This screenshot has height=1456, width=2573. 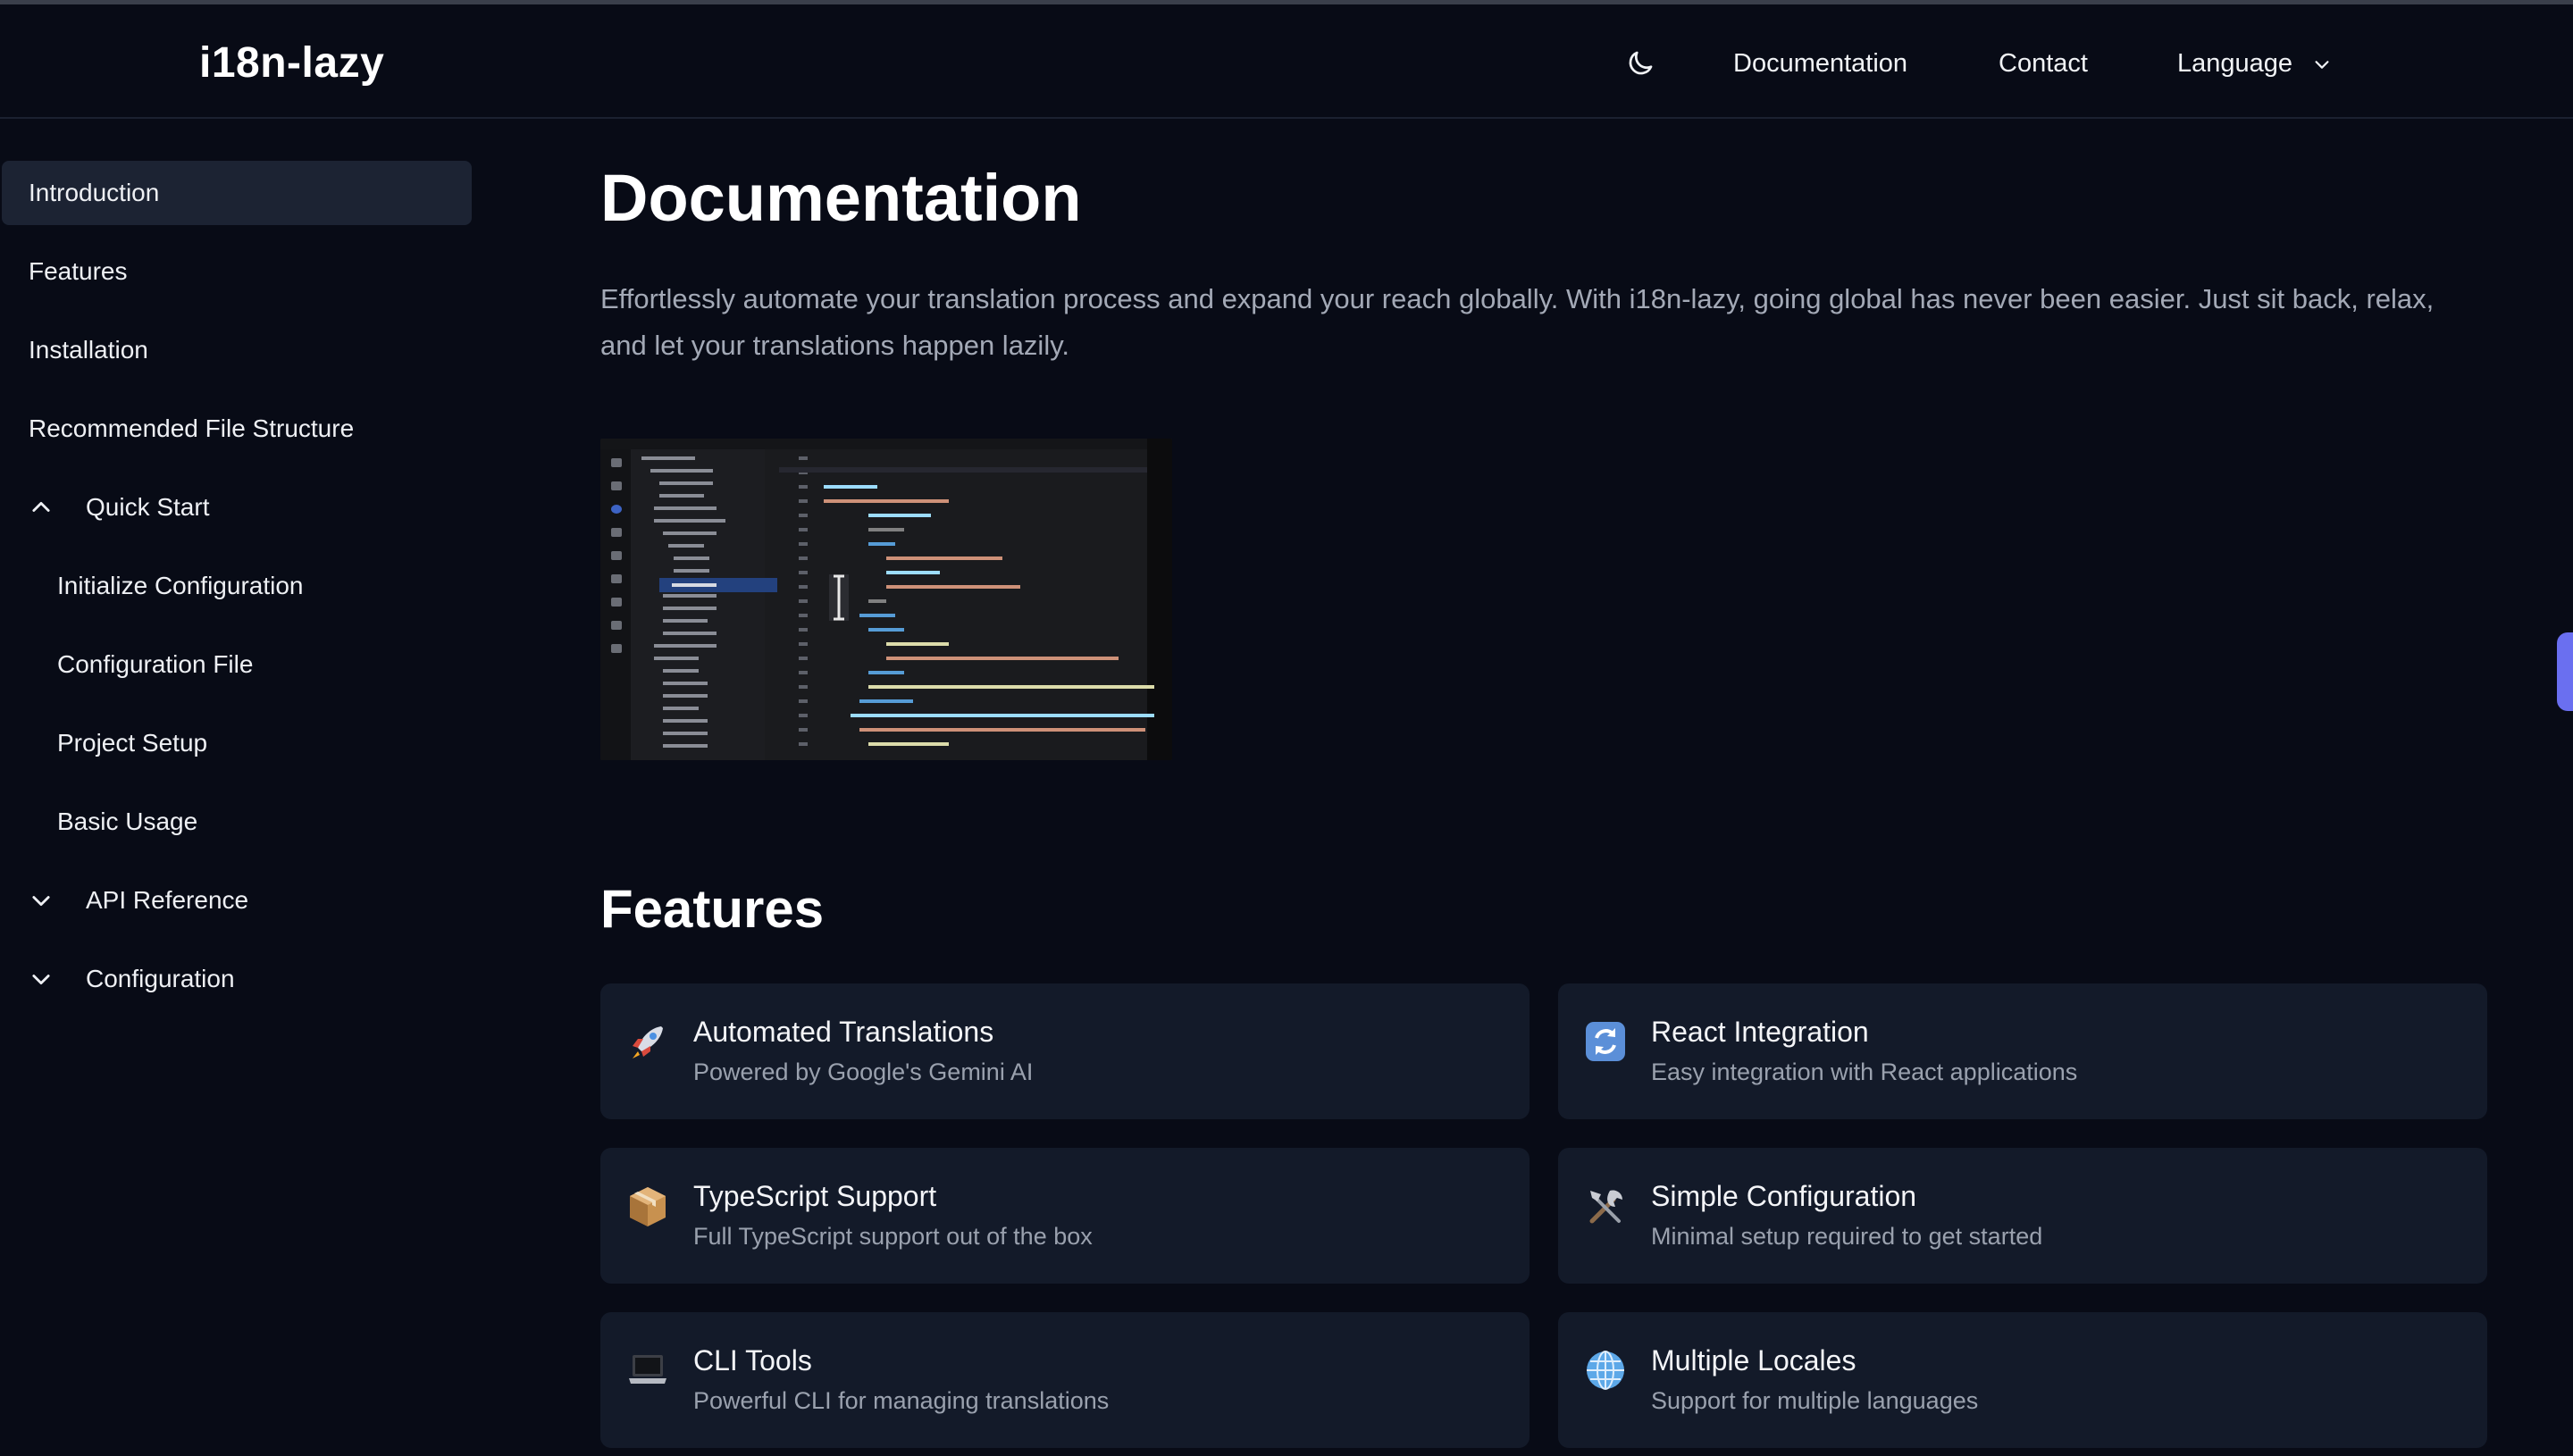 I want to click on sidebar-item-label: Recommended File Structure, so click(x=192, y=428).